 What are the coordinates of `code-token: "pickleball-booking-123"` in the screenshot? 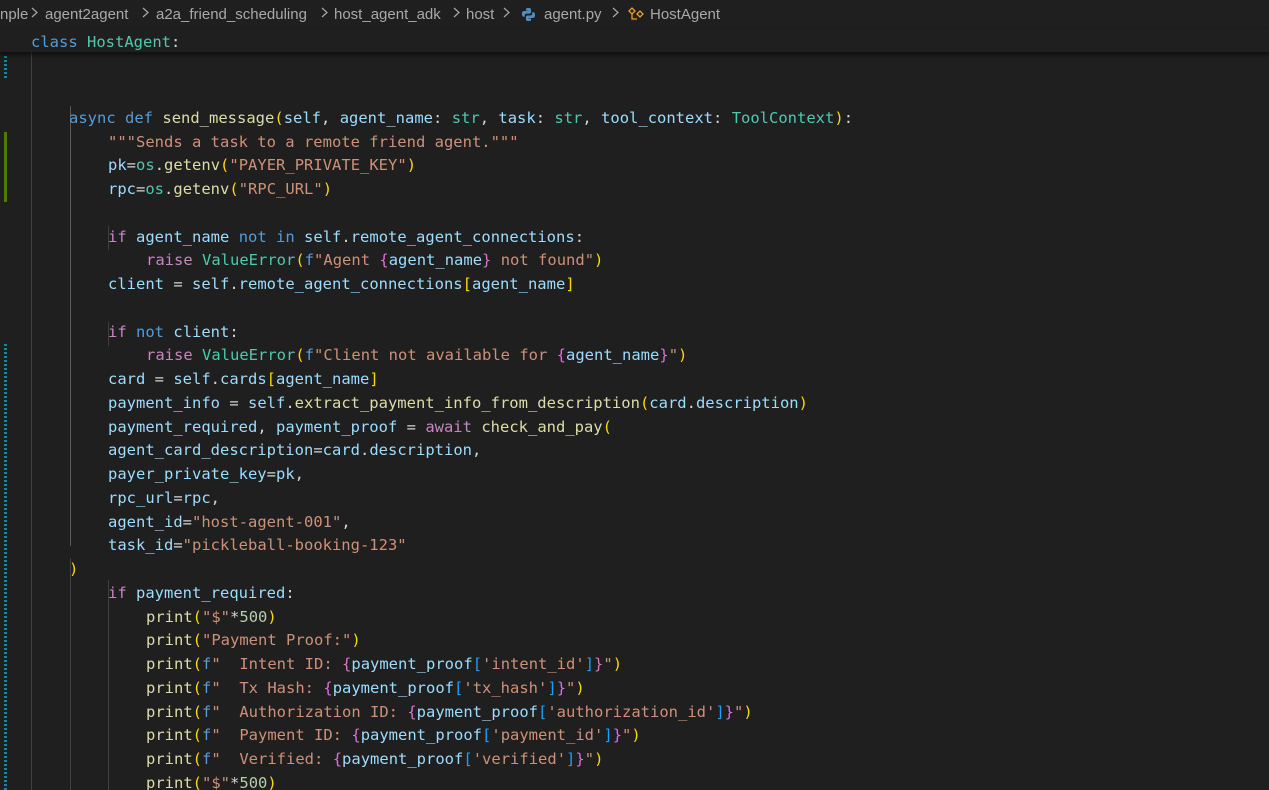 It's located at (294, 545).